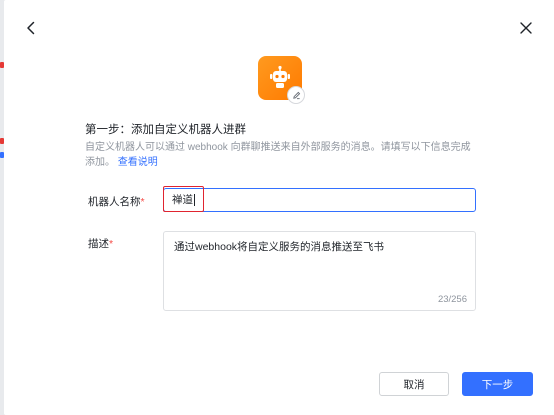 This screenshot has width=554, height=415. I want to click on chevron-left-icon, so click(31, 28).